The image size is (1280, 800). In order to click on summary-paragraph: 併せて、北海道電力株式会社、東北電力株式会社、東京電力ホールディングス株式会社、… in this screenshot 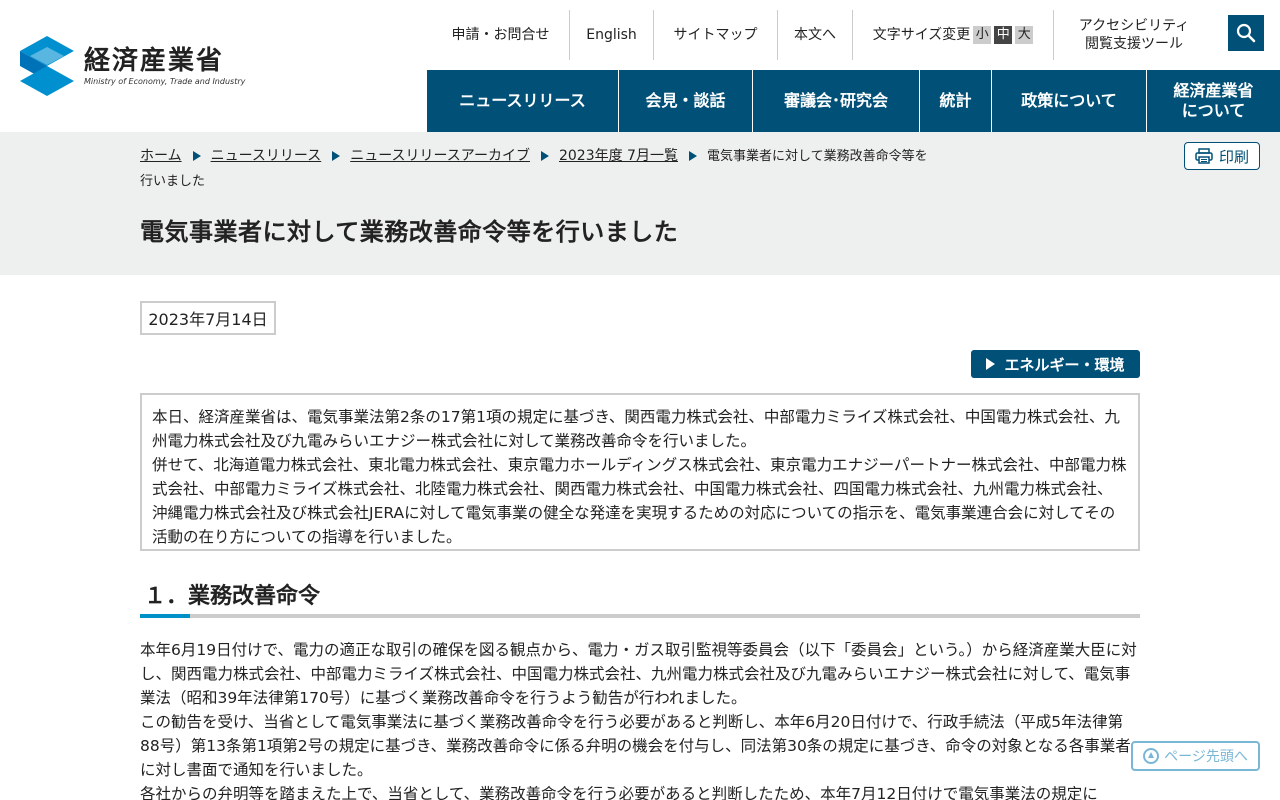, I will do `click(639, 501)`.